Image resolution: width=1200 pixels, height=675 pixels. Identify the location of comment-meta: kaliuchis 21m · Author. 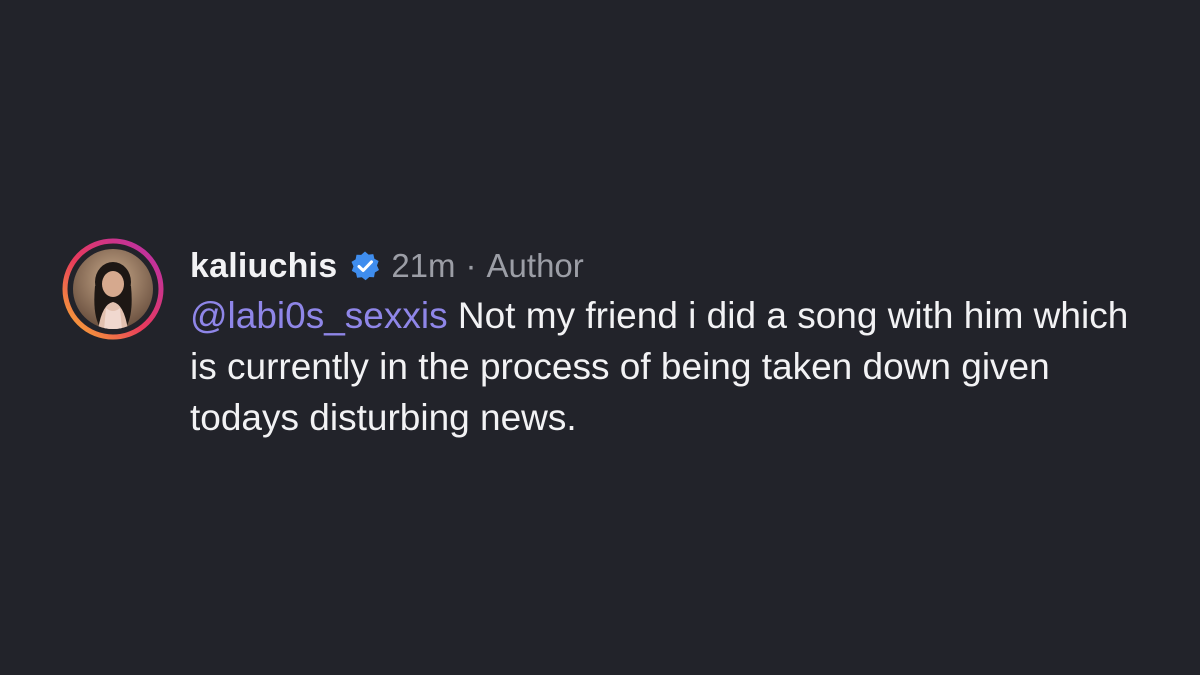
(681, 266).